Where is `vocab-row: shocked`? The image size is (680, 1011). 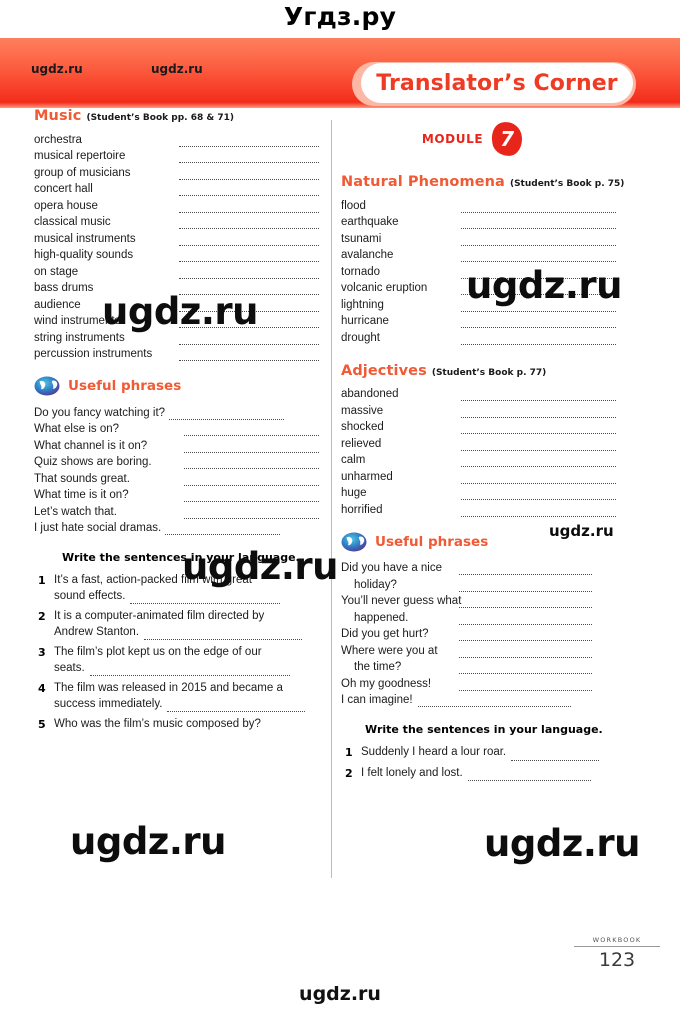 vocab-row: shocked is located at coordinates (491, 426).